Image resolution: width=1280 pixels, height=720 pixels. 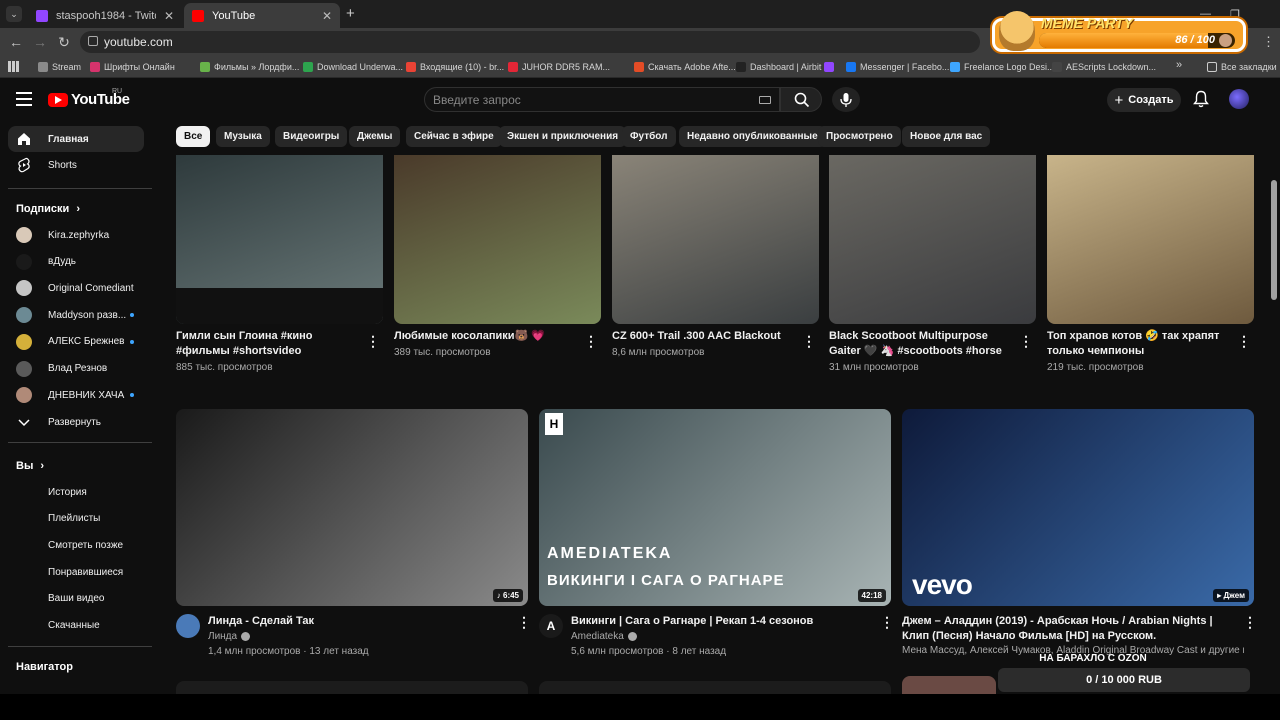 I want to click on chip-filter: Все, so click(x=193, y=136).